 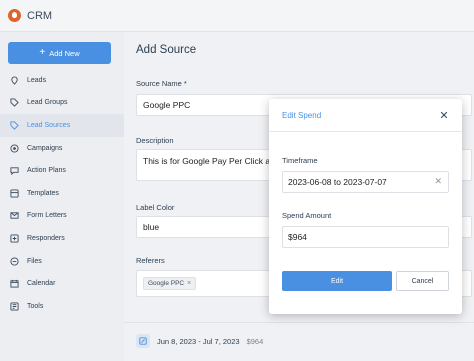 I want to click on sidebar-item-calendar: Calendar, so click(x=62, y=283).